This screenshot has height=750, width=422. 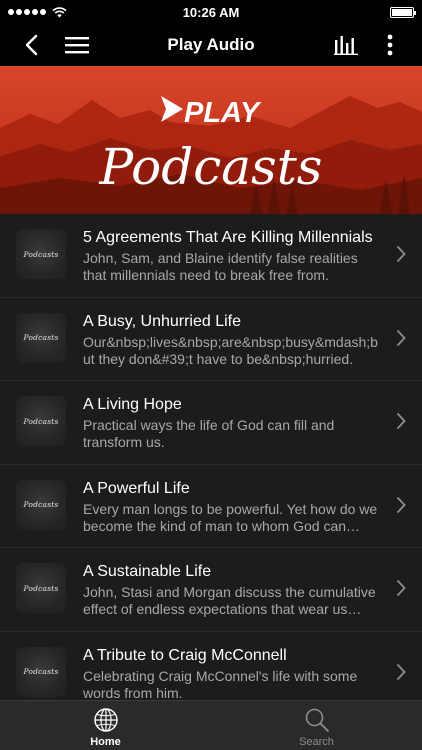 I want to click on signal-strength-icon, so click(x=27, y=12).